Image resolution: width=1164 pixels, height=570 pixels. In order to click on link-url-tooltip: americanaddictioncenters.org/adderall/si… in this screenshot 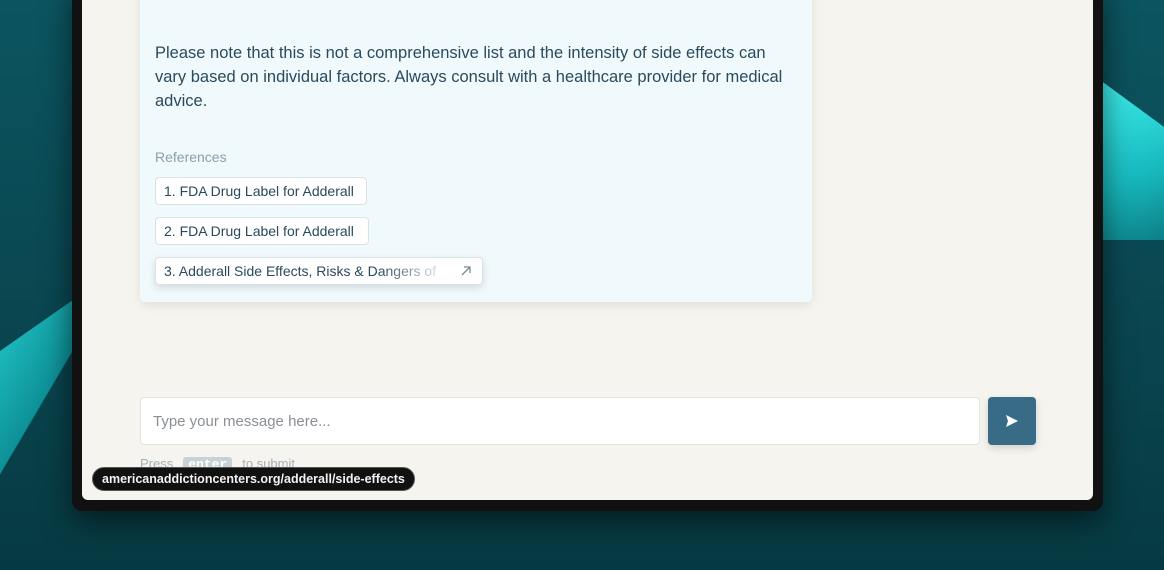, I will do `click(253, 479)`.